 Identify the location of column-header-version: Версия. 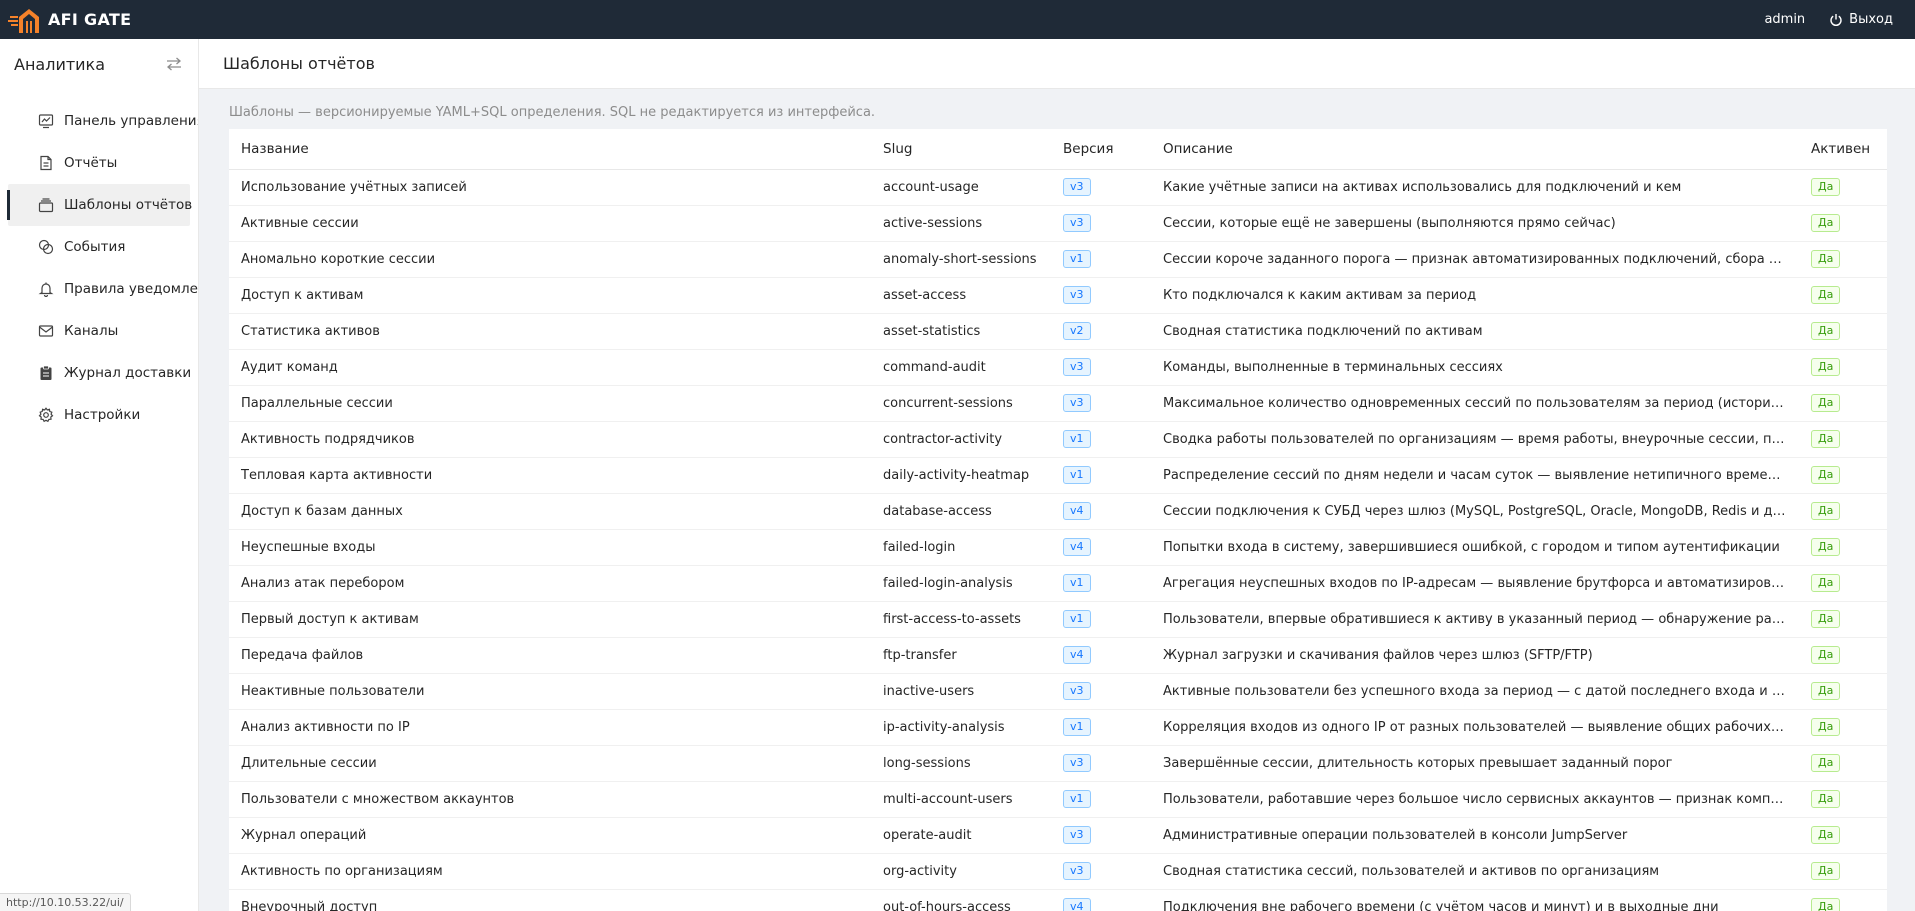
(1101, 149).